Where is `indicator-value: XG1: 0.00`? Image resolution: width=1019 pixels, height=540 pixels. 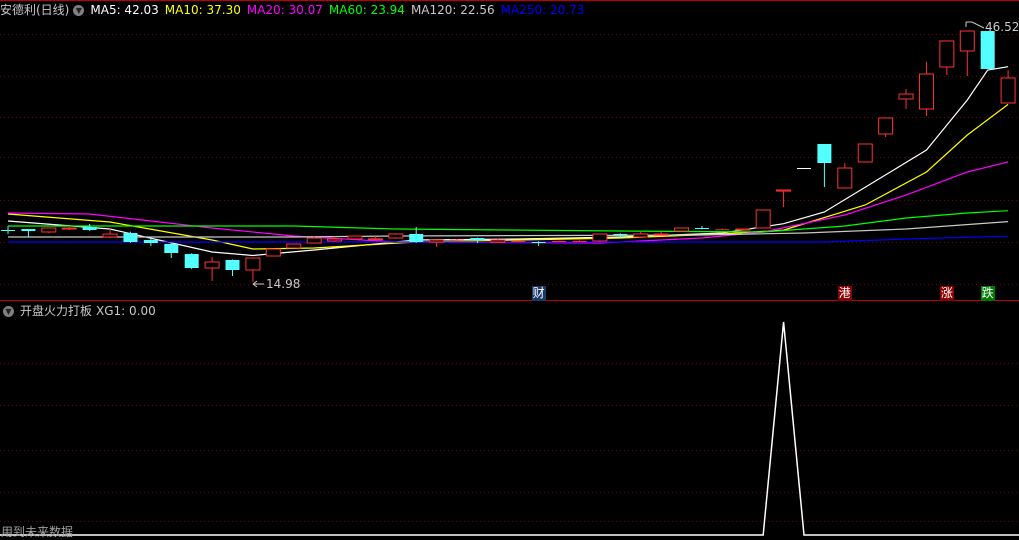 indicator-value: XG1: 0.00 is located at coordinates (126, 311).